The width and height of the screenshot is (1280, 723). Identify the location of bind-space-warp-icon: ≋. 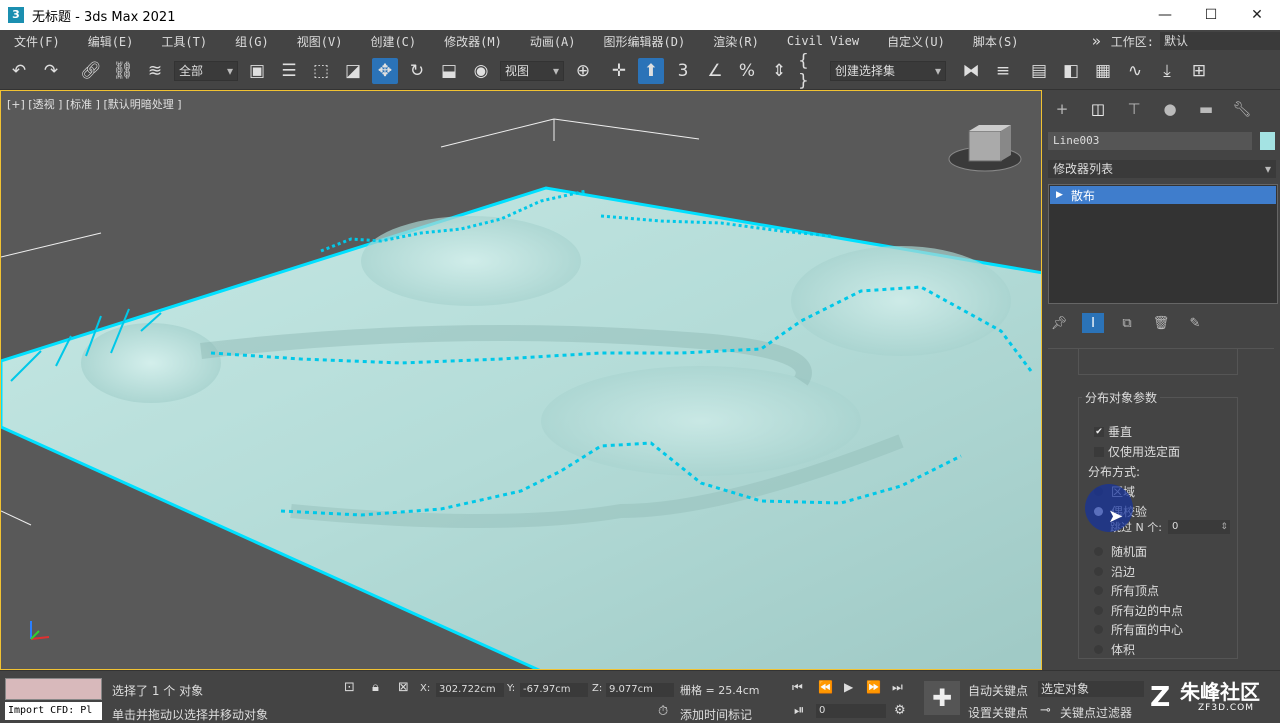
(155, 71).